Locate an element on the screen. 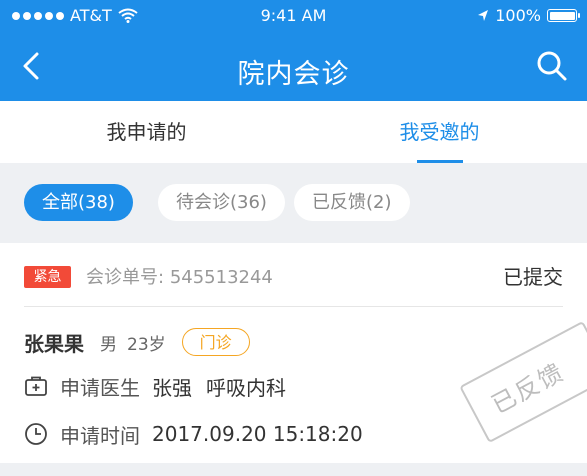  patient-name: 张果果 is located at coordinates (54, 343).